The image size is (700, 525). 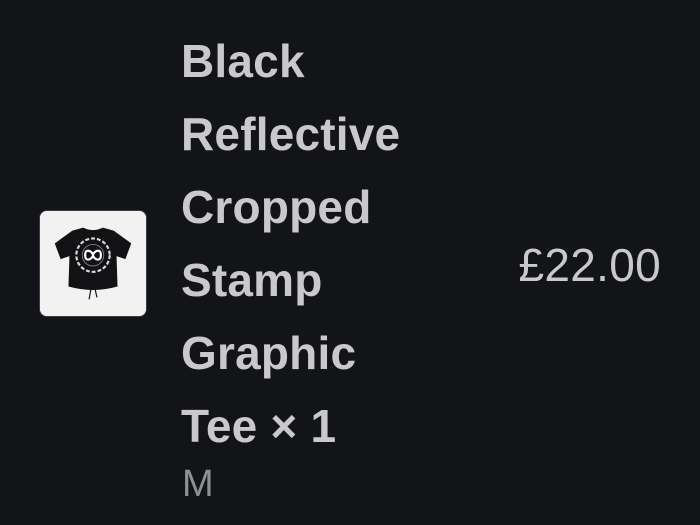 I want to click on tee-product-image, so click(x=93, y=263).